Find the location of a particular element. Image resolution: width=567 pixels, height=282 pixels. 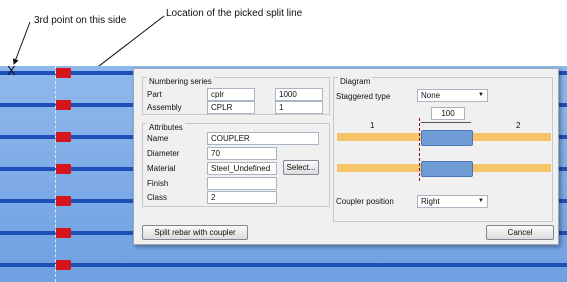

diameter-input: 70 is located at coordinates (242, 153).